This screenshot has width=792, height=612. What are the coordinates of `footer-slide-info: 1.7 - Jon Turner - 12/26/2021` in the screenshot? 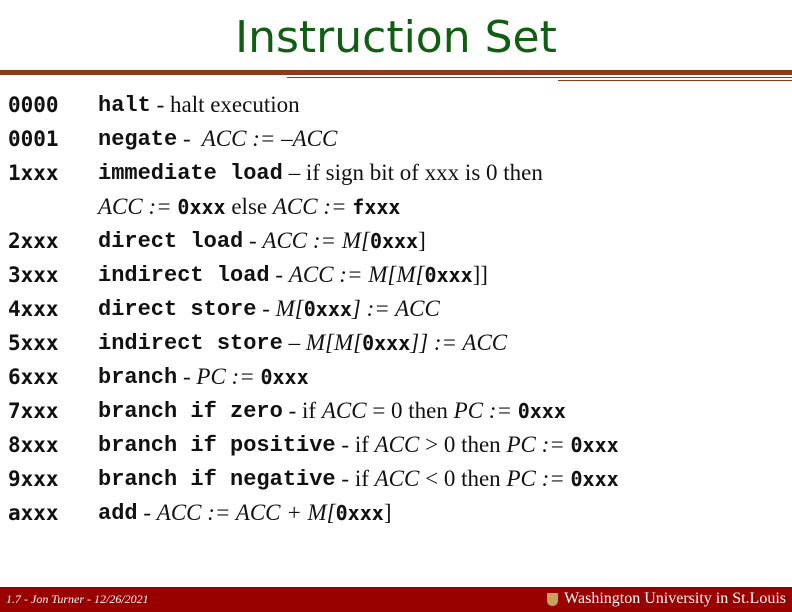 It's located at (77, 599).